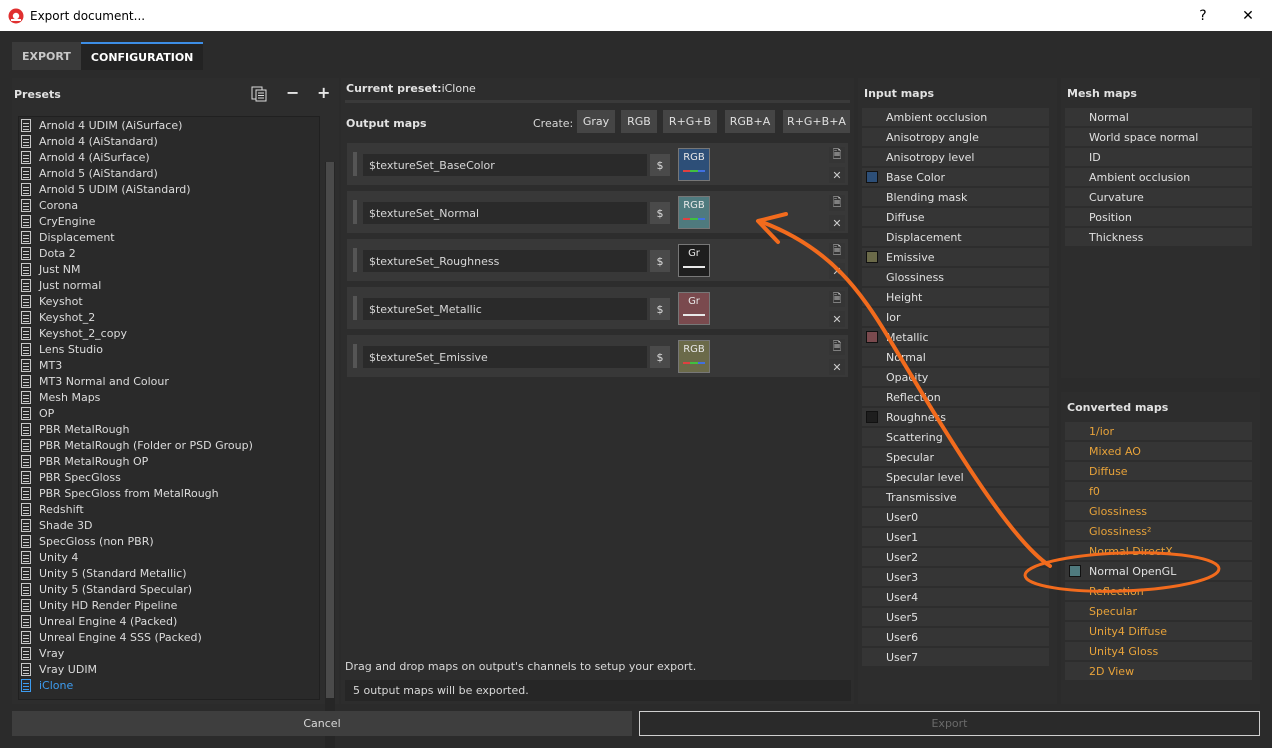  What do you see at coordinates (169, 189) in the screenshot?
I see `preset-item: Arnold 5 UDIM (AiStandard)` at bounding box center [169, 189].